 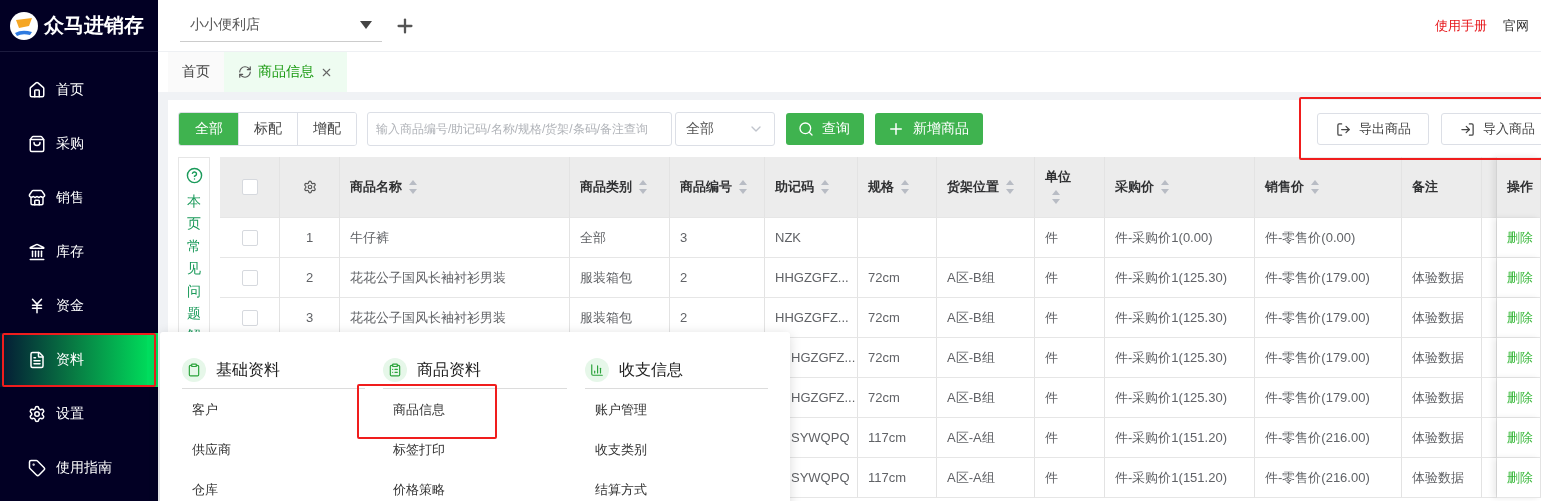 I want to click on app-title: 众马进销存, so click(x=94, y=25).